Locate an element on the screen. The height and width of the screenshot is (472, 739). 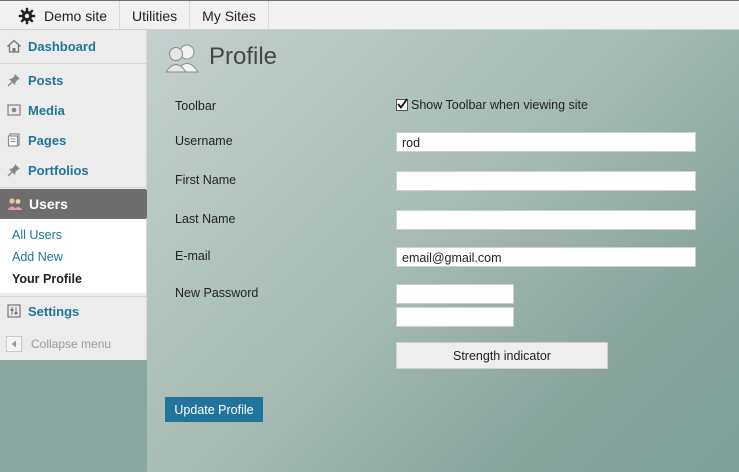
users-icon is located at coordinates (15, 204).